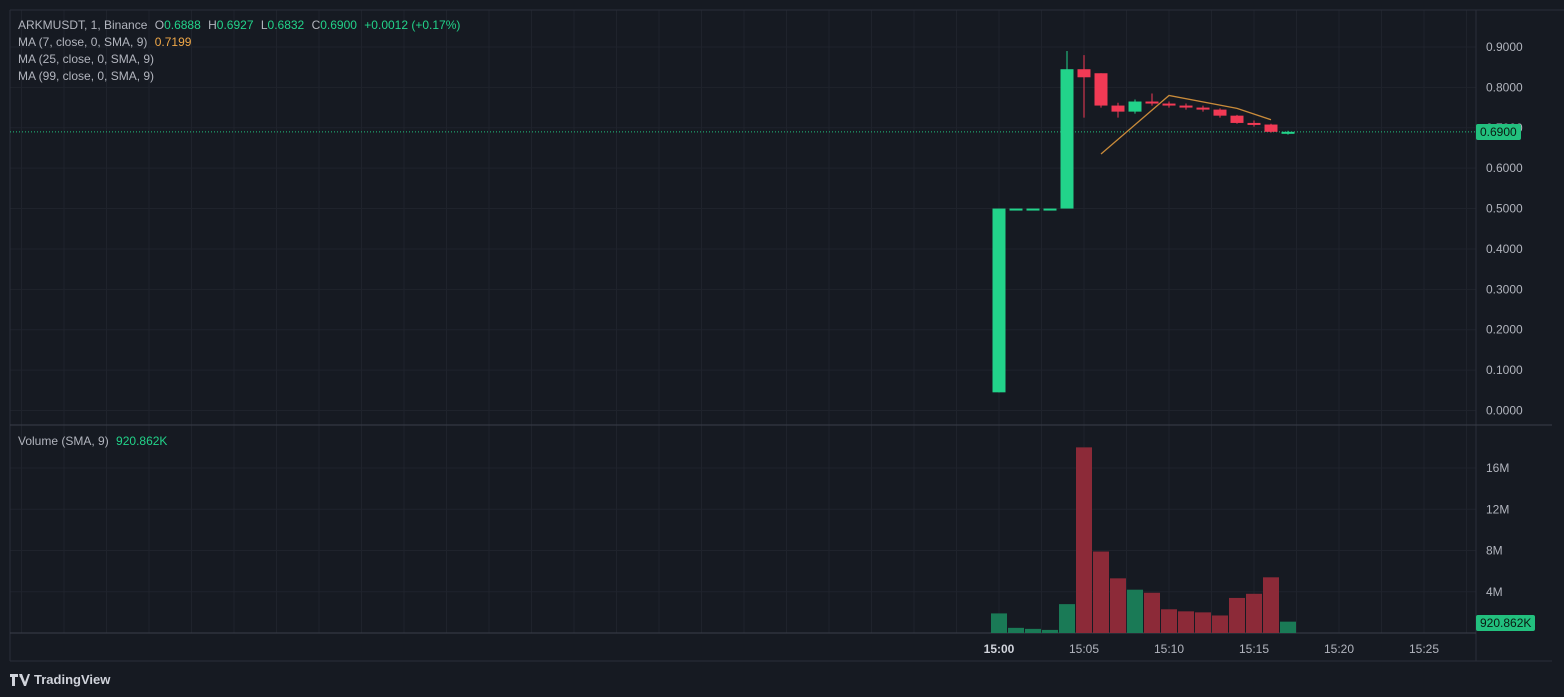 This screenshot has height=697, width=1564. What do you see at coordinates (1497, 509) in the screenshot?
I see `volume-tick-label: 12M` at bounding box center [1497, 509].